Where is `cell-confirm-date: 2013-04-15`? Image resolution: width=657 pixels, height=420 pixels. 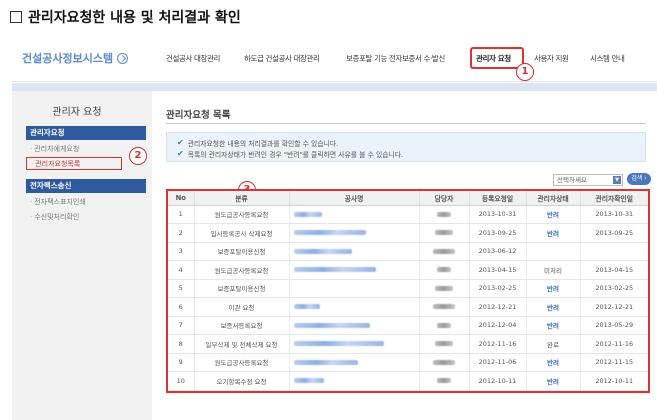 cell-confirm-date: 2013-04-15 is located at coordinates (613, 270).